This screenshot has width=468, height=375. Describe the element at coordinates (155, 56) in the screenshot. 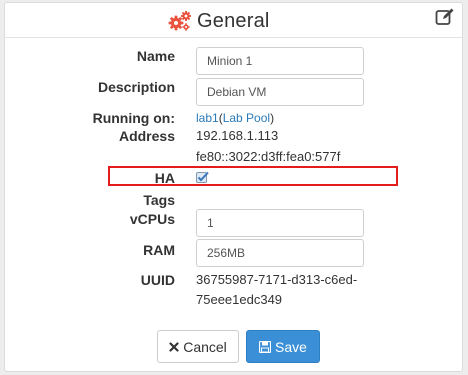

I see `name-label: Name` at that location.